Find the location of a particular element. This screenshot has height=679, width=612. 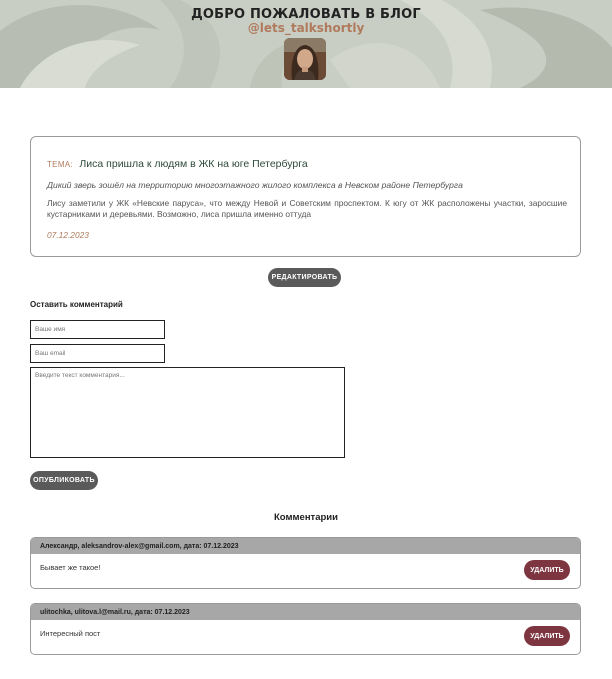

topic-label: ТЕМА: is located at coordinates (60, 164).